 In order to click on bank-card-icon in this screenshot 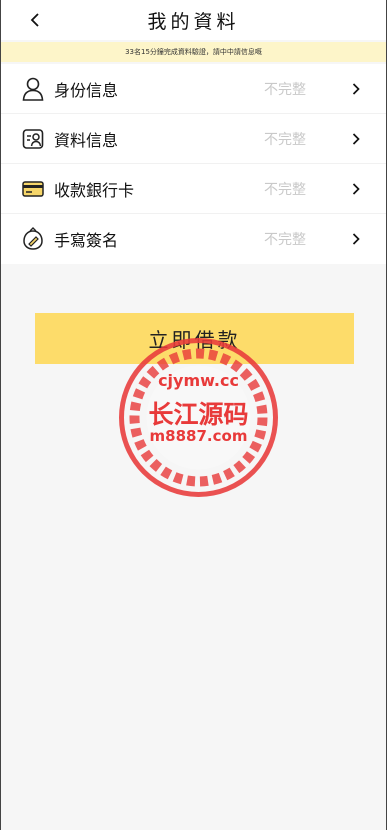, I will do `click(33, 189)`.